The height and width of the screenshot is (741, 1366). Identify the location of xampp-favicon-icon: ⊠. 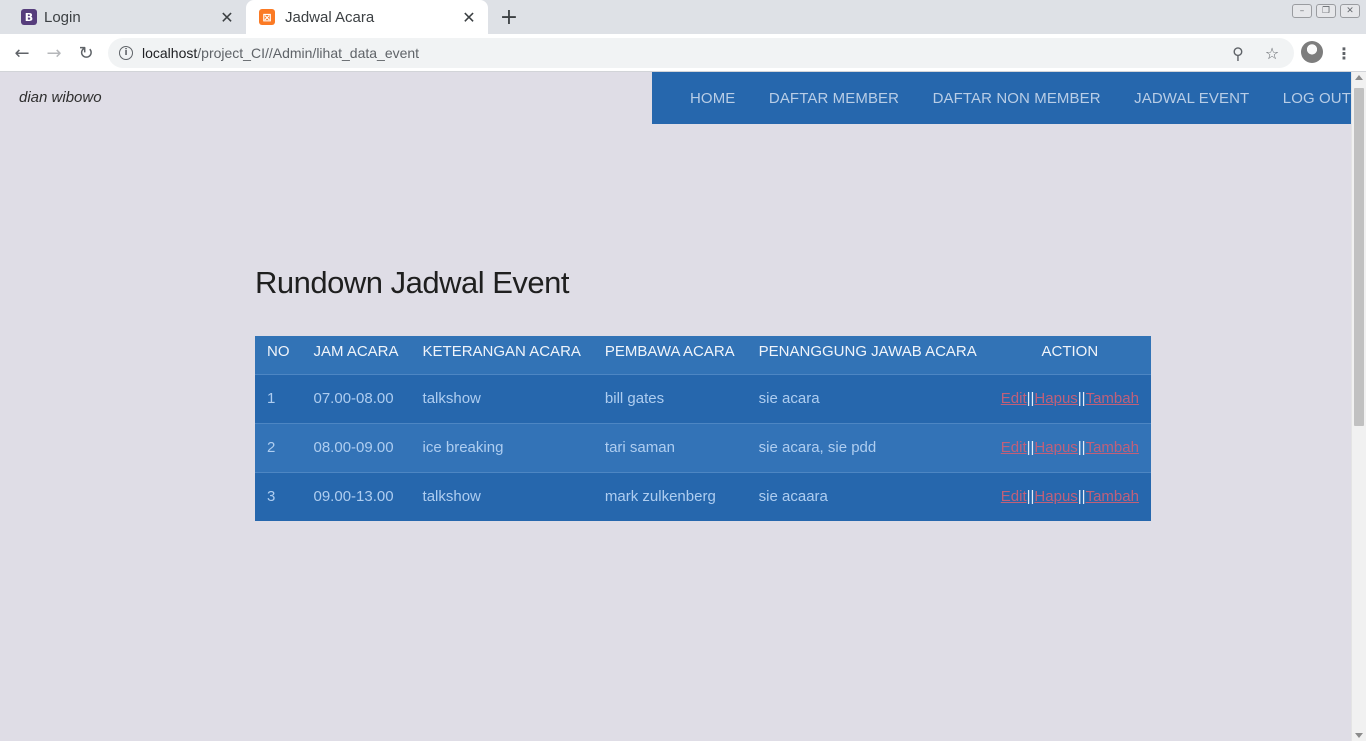
(267, 17).